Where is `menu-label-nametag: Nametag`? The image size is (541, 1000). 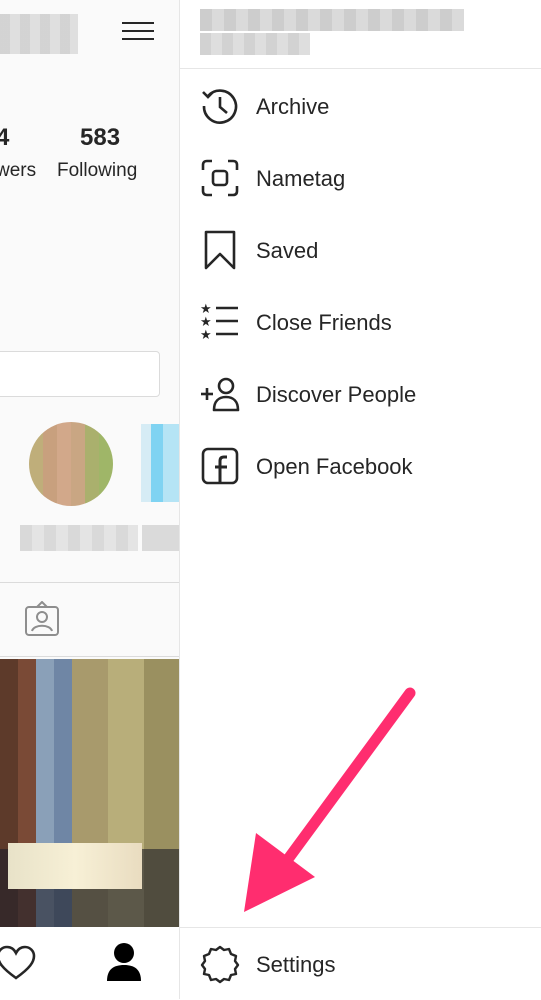 menu-label-nametag: Nametag is located at coordinates (301, 178).